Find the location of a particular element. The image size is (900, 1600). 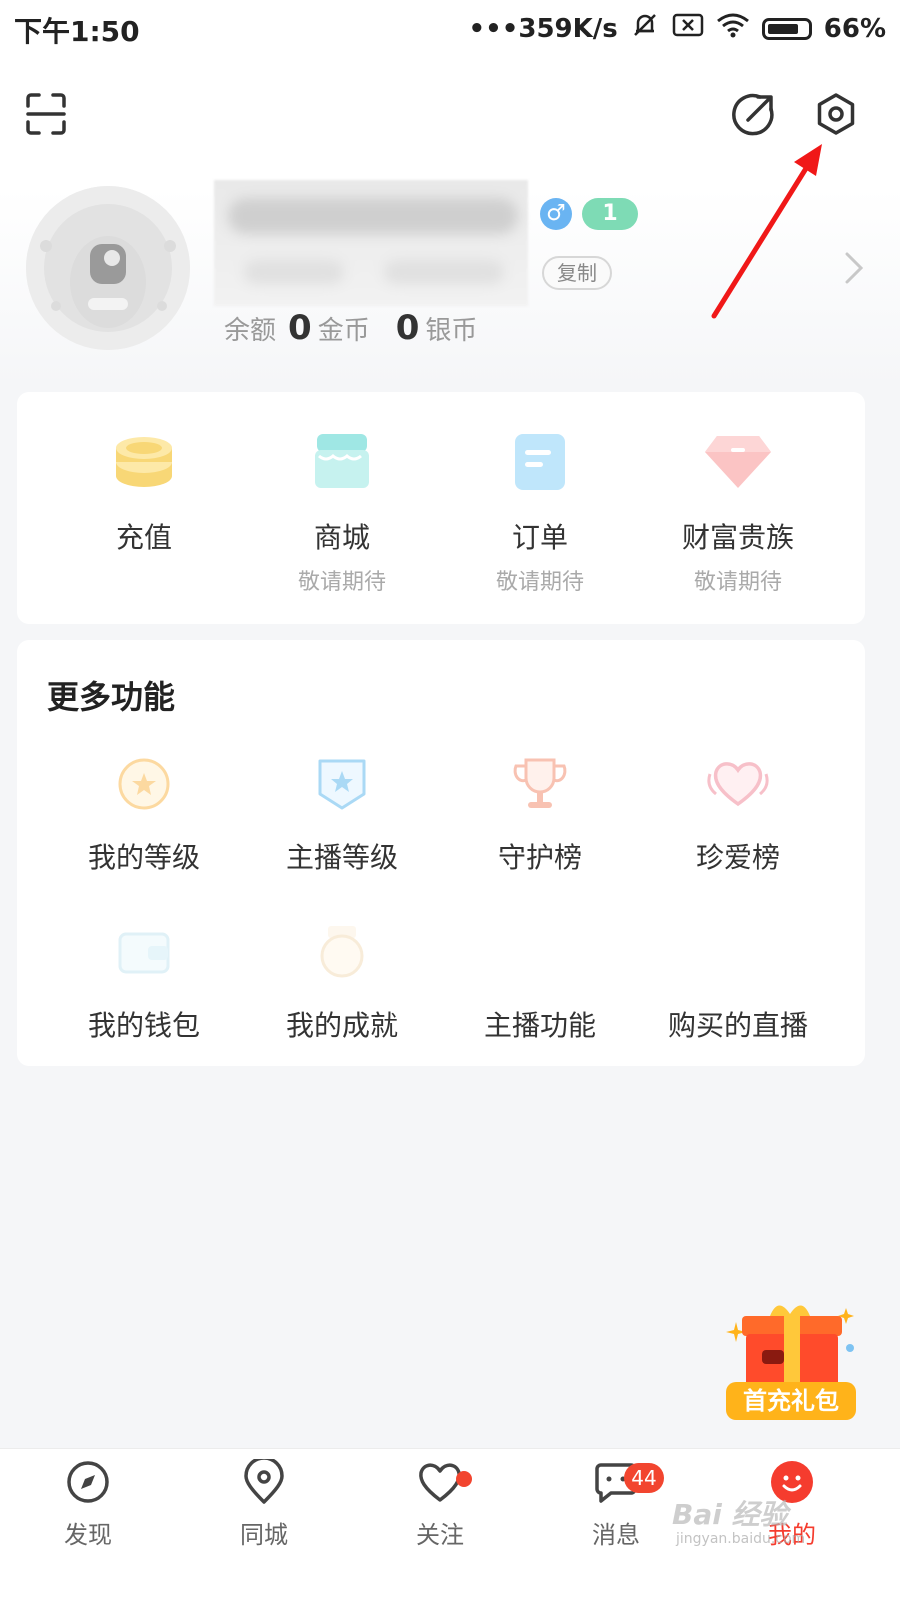

nav-messages: 44 消息 is located at coordinates (616, 1504).